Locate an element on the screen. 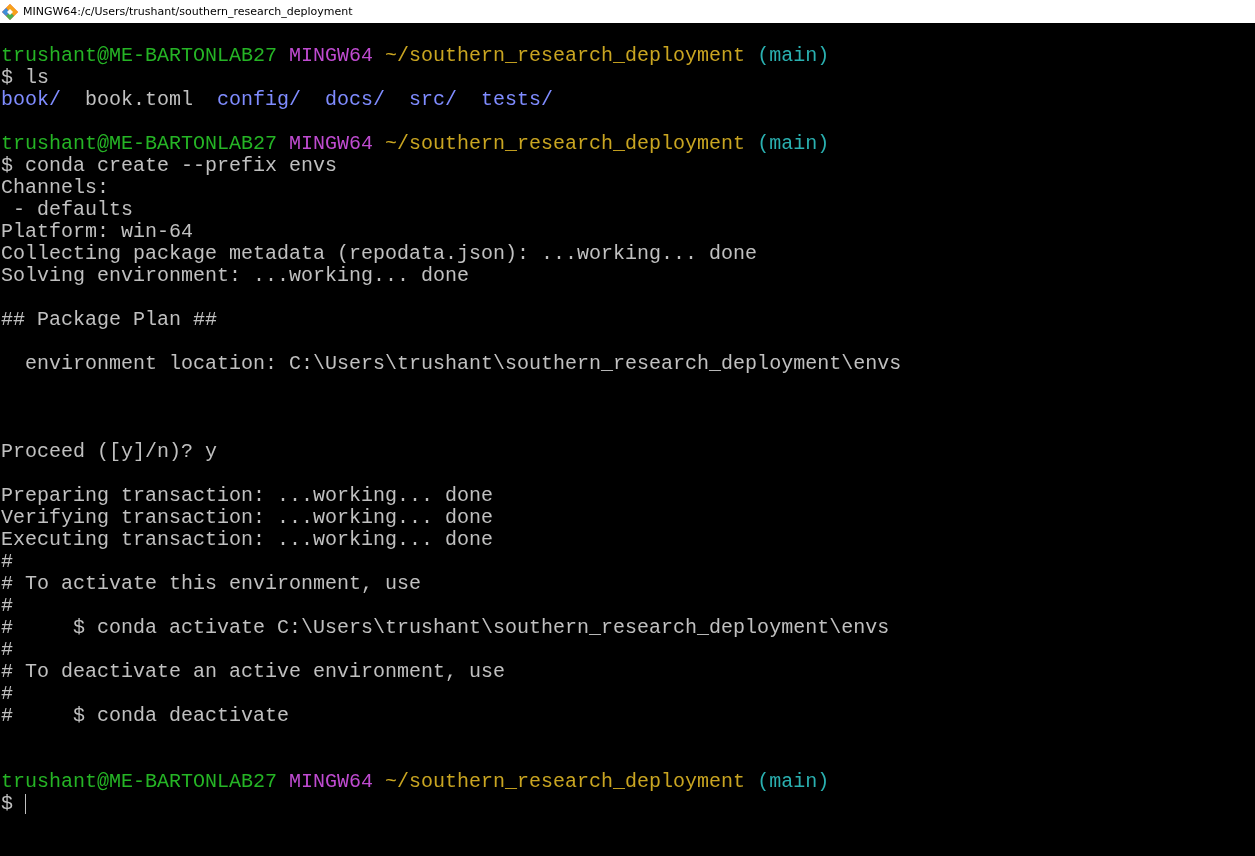 The height and width of the screenshot is (856, 1255). directory-entry: docs/ is located at coordinates (355, 100).